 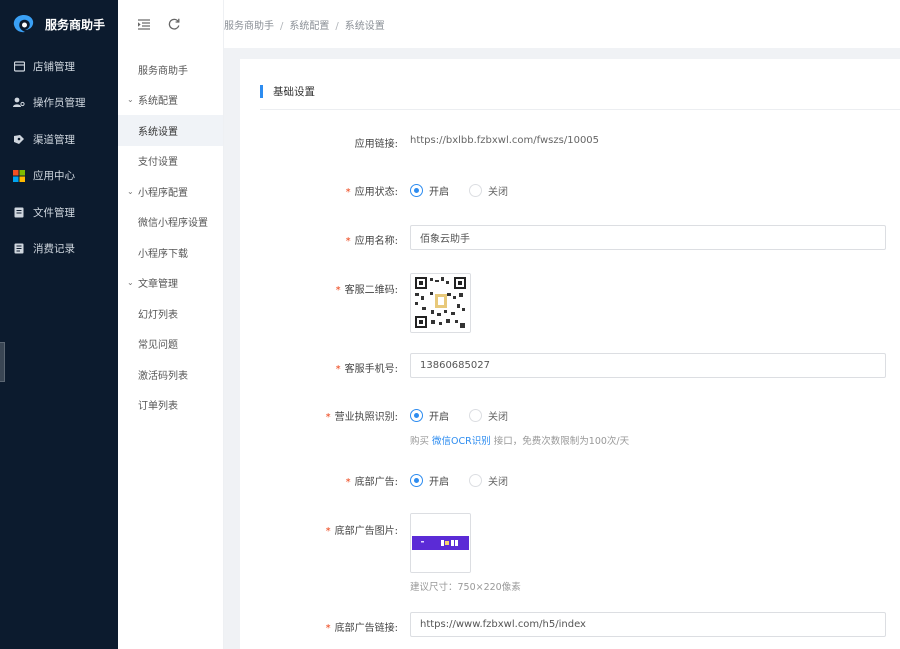 I want to click on submenu-item-activation-codes: 激活码列表, so click(x=170, y=374).